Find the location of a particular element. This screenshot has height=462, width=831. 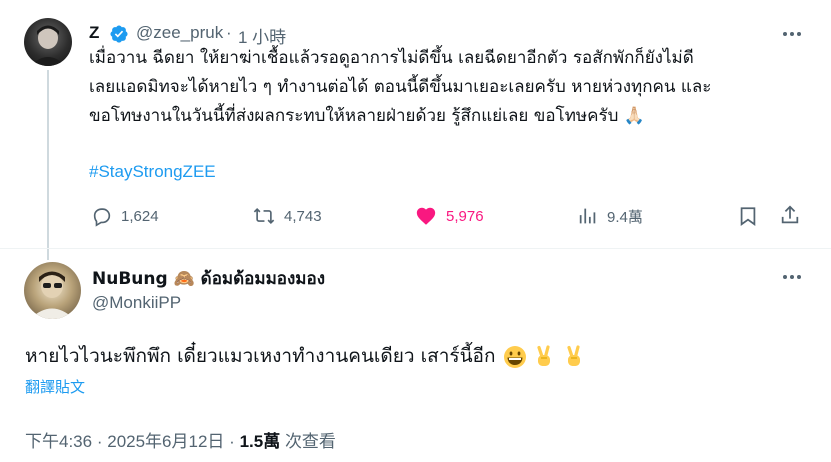

bookmark-icon is located at coordinates (748, 216).